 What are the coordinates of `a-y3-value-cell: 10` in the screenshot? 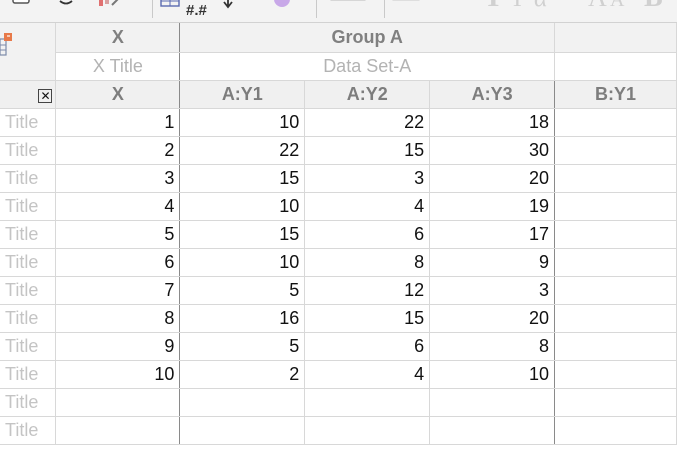 It's located at (492, 374).